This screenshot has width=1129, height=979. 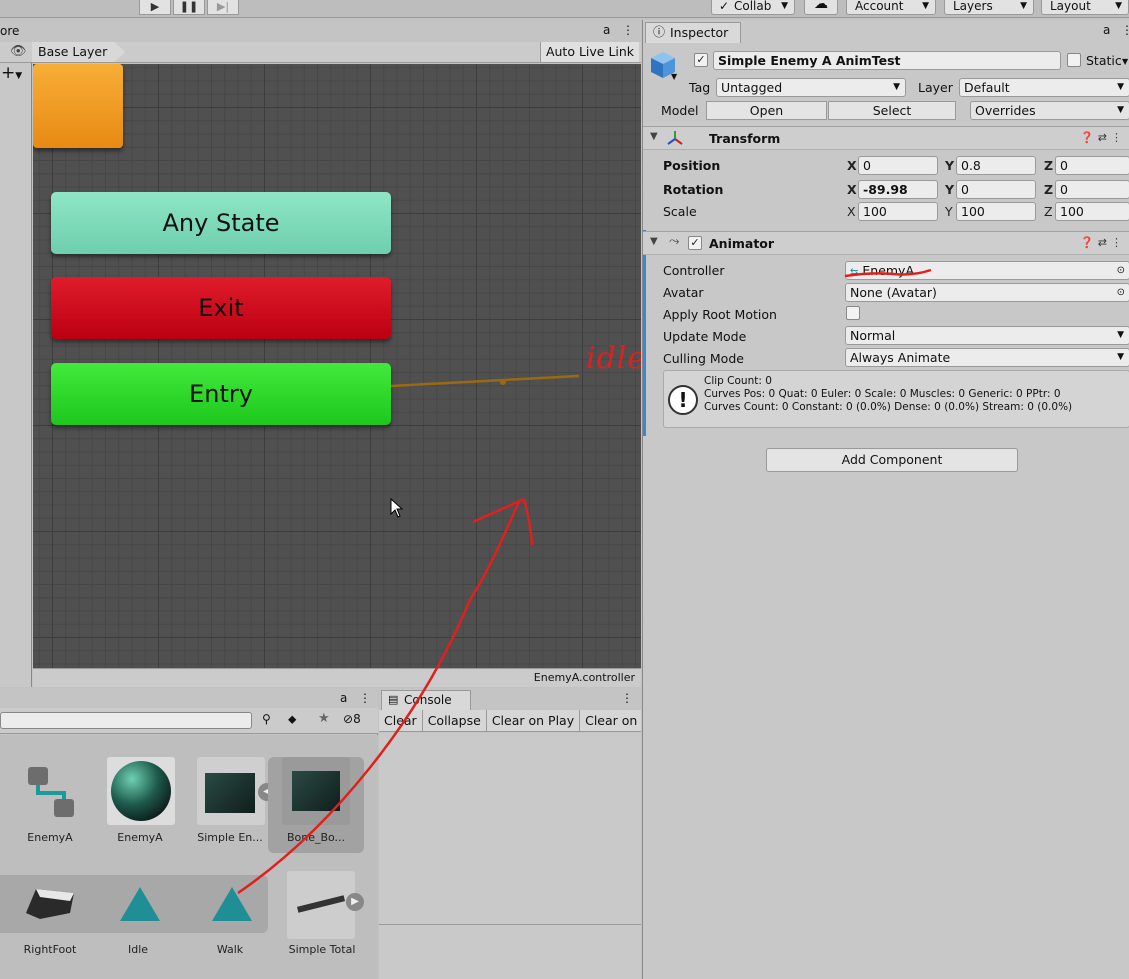 I want to click on asset-item: ▶ Simple Total, so click(x=324, y=917).